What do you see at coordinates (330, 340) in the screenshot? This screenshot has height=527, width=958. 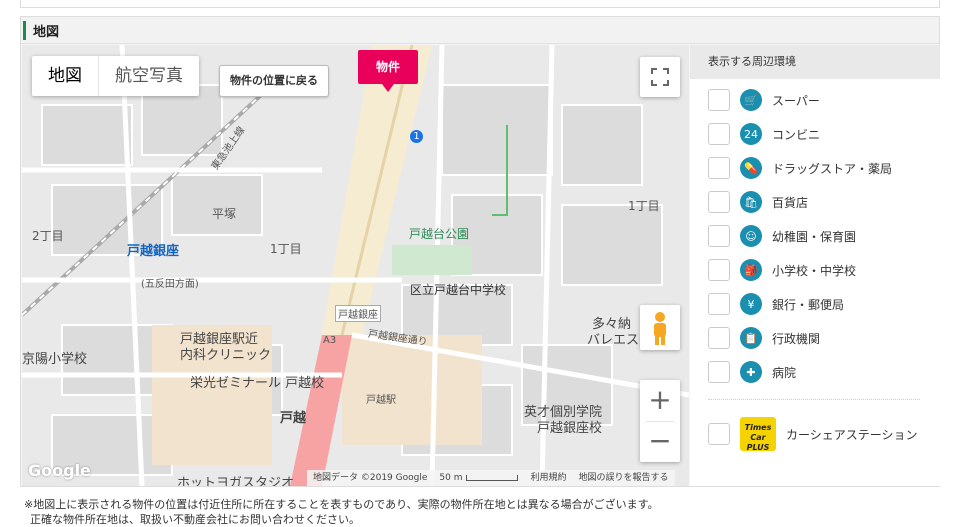 I see `map-label-a3: A3` at bounding box center [330, 340].